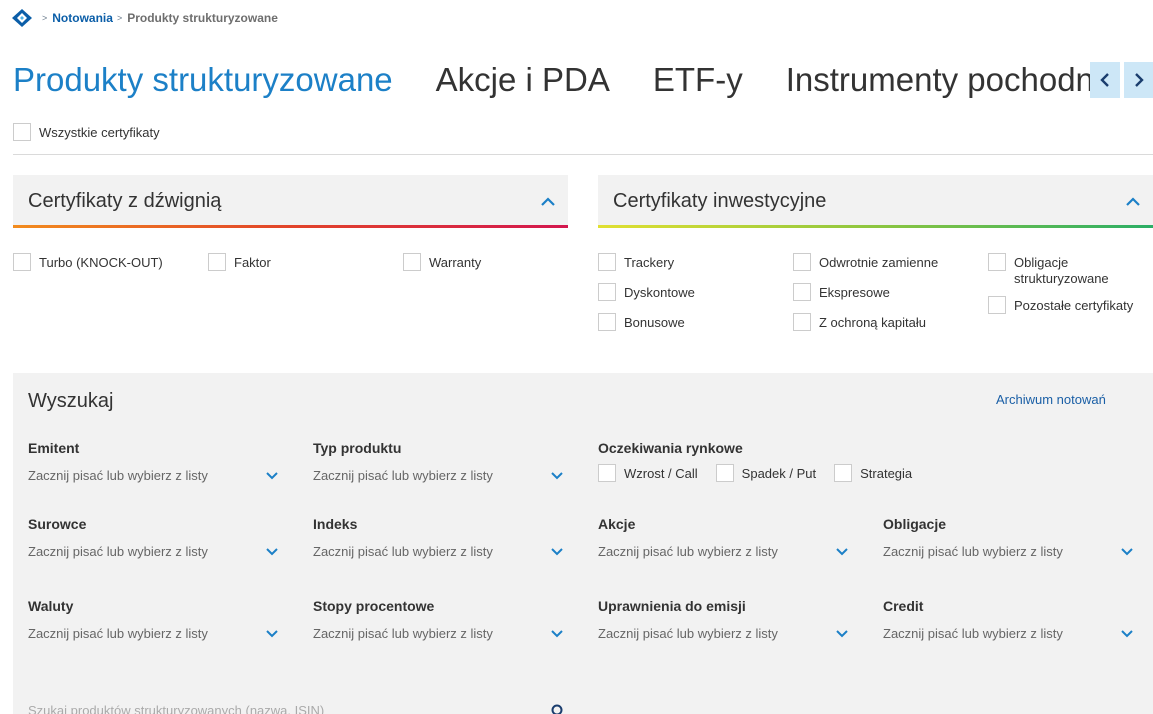  What do you see at coordinates (374, 606) in the screenshot?
I see `interest-rates-label: Stopy procentowe` at bounding box center [374, 606].